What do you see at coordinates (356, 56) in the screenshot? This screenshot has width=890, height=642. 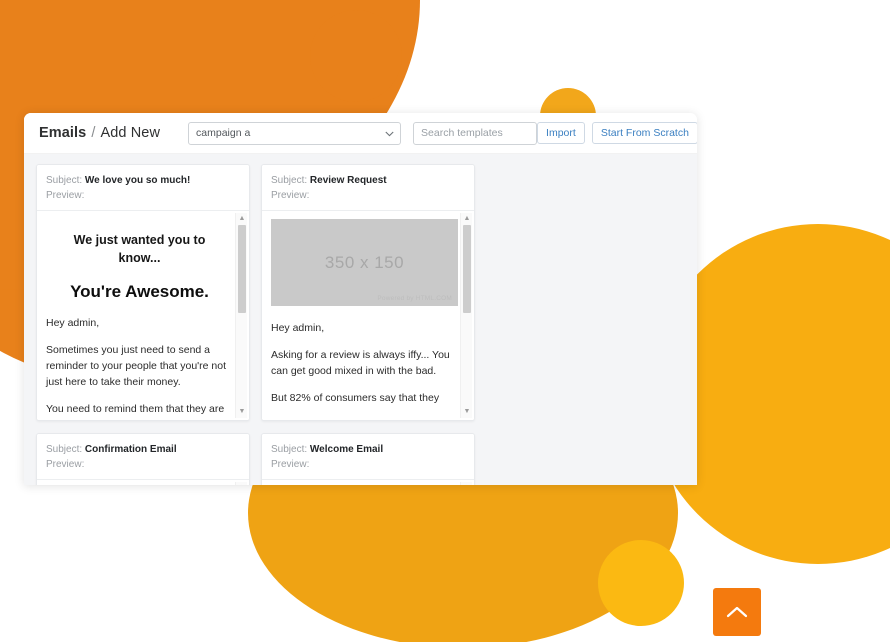 I see `decor-orange-circle-top` at bounding box center [356, 56].